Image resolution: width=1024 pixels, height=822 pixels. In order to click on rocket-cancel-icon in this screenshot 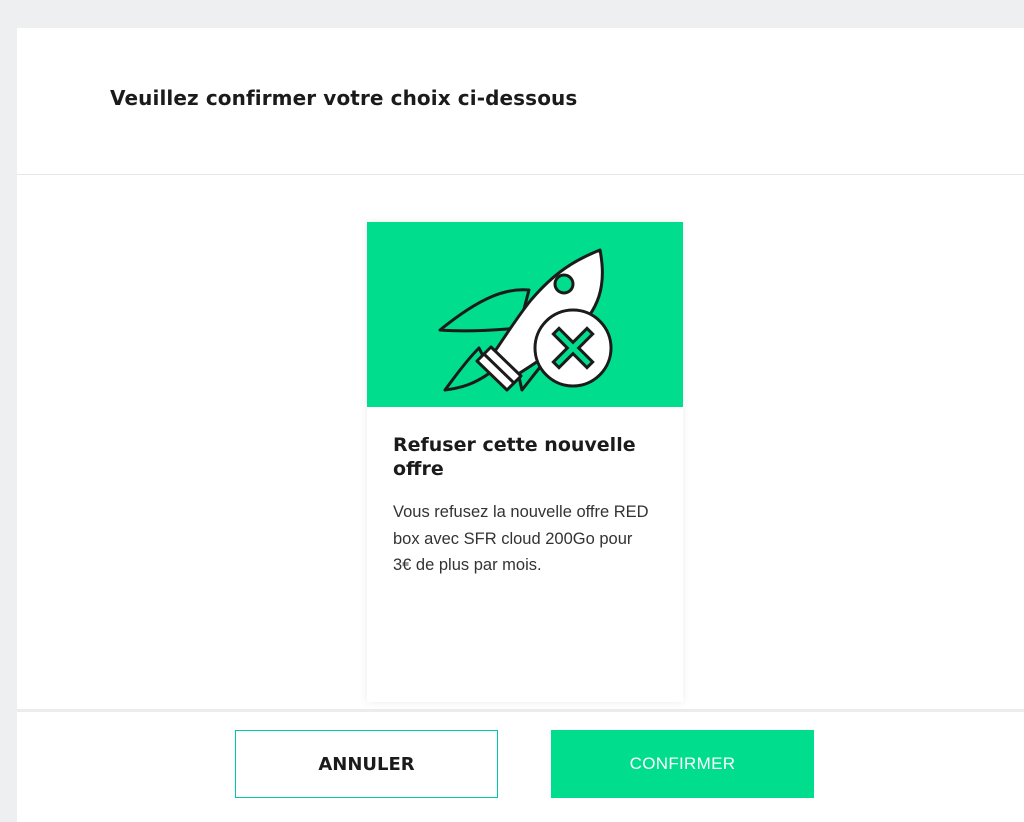, I will do `click(525, 320)`.